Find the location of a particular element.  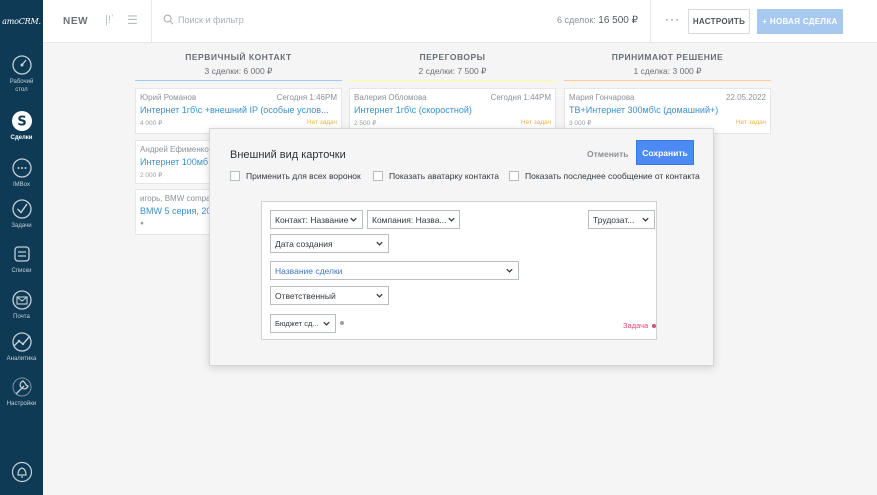

list-view-icon: ☰ is located at coordinates (132, 20).